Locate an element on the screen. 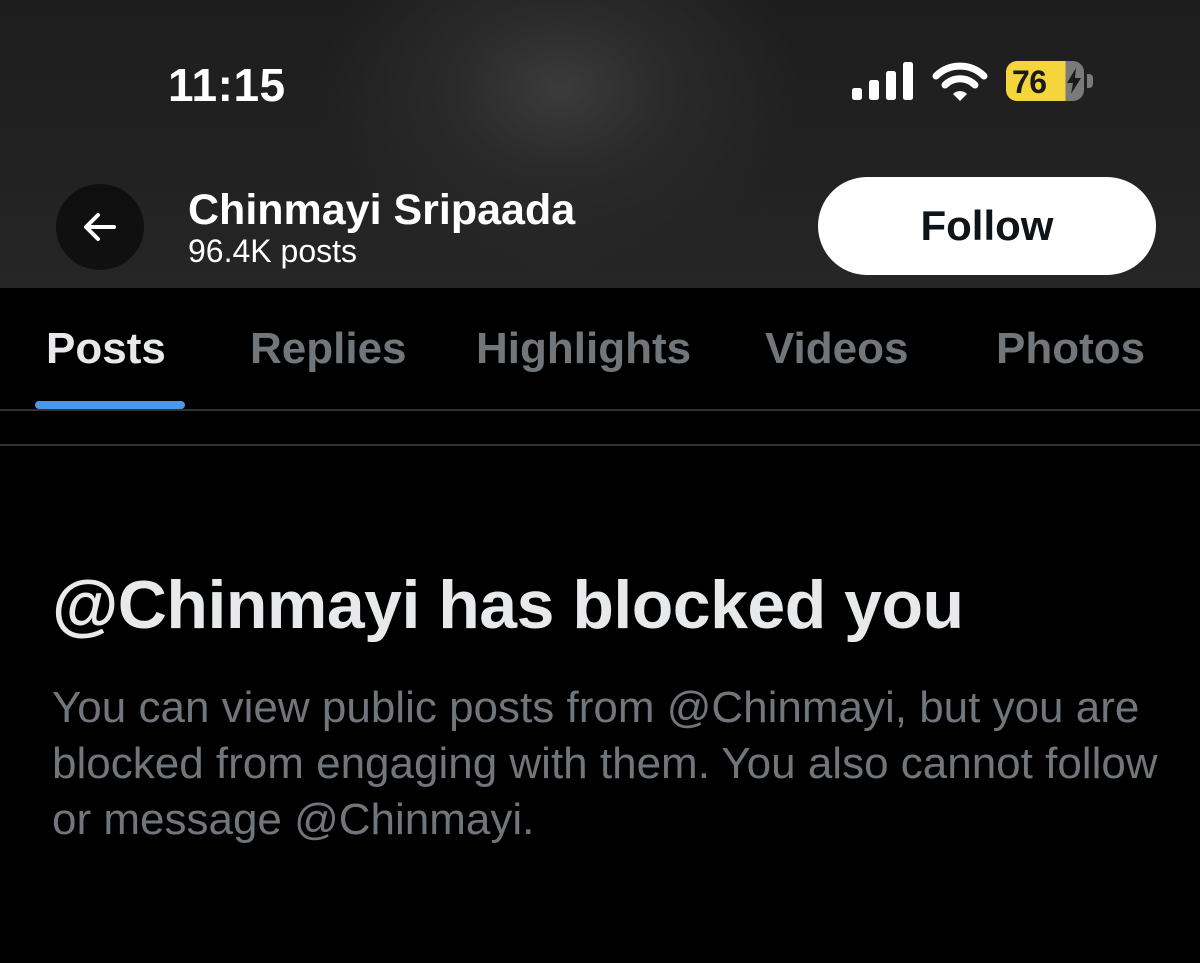 The height and width of the screenshot is (963, 1200). back-button is located at coordinates (100, 227).